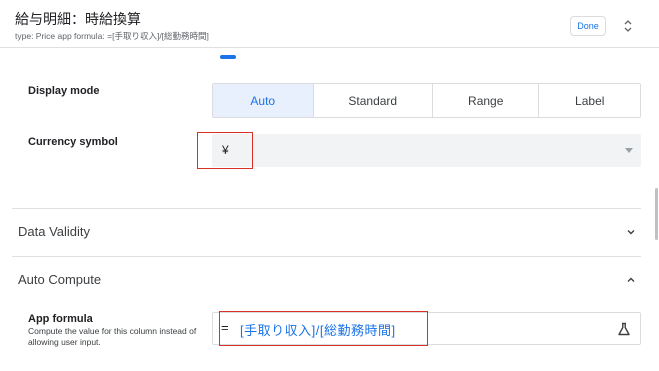 This screenshot has height=371, width=659. What do you see at coordinates (631, 232) in the screenshot?
I see `chevron-down-icon` at bounding box center [631, 232].